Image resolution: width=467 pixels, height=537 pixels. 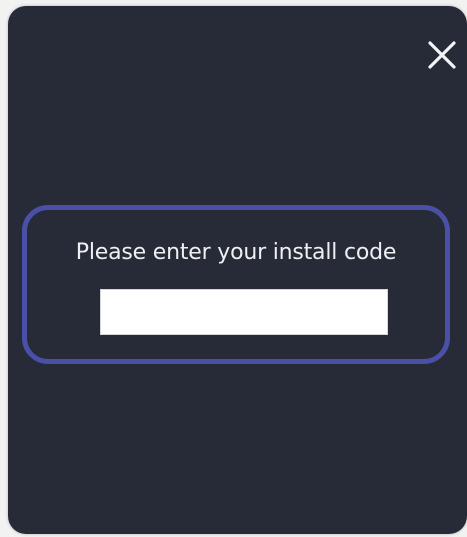 What do you see at coordinates (236, 252) in the screenshot?
I see `install-code-prompt: Please enter your install code` at bounding box center [236, 252].